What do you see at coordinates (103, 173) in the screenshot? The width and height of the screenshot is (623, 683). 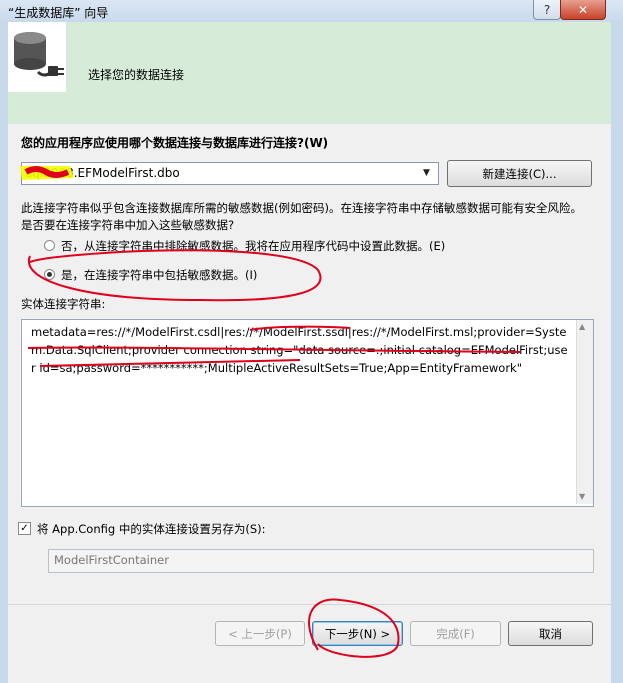 I see `connection-dropdown-value: sql2008.EFModelFirst.dbo` at bounding box center [103, 173].